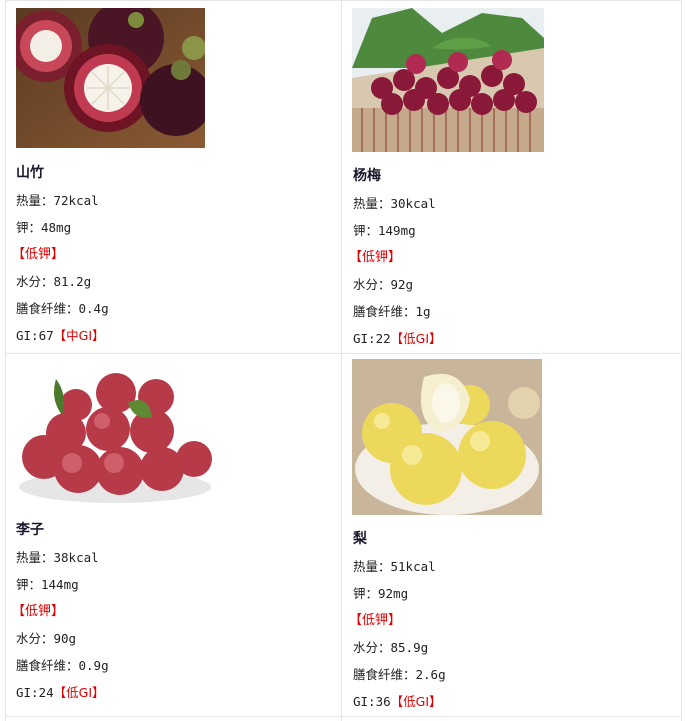  I want to click on gi-text: GI:36, so click(372, 701).